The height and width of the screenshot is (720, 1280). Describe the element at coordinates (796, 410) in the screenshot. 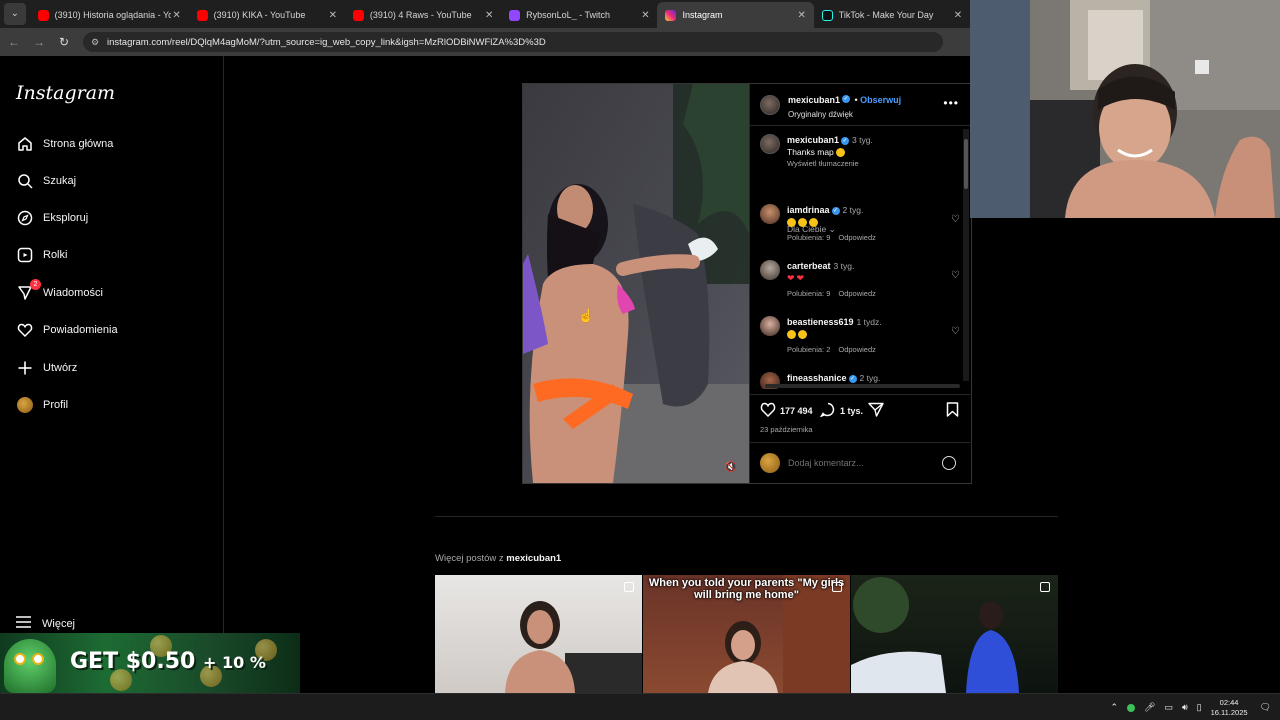

I see `like-count: 177 494` at that location.